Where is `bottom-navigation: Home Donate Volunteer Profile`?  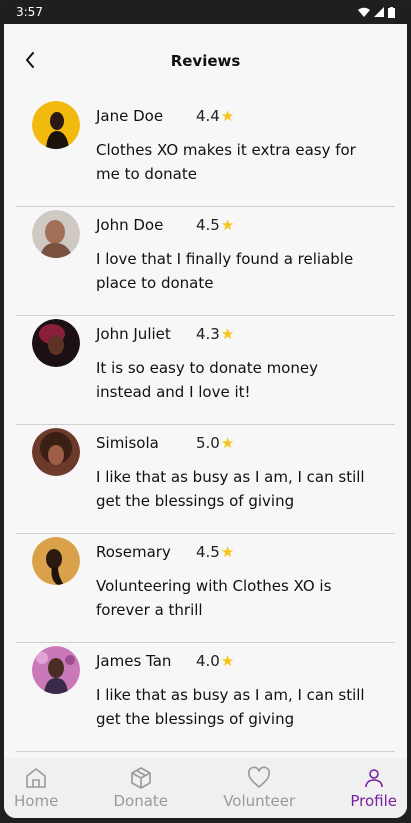 bottom-navigation: Home Donate Volunteer Profile is located at coordinates (205, 788).